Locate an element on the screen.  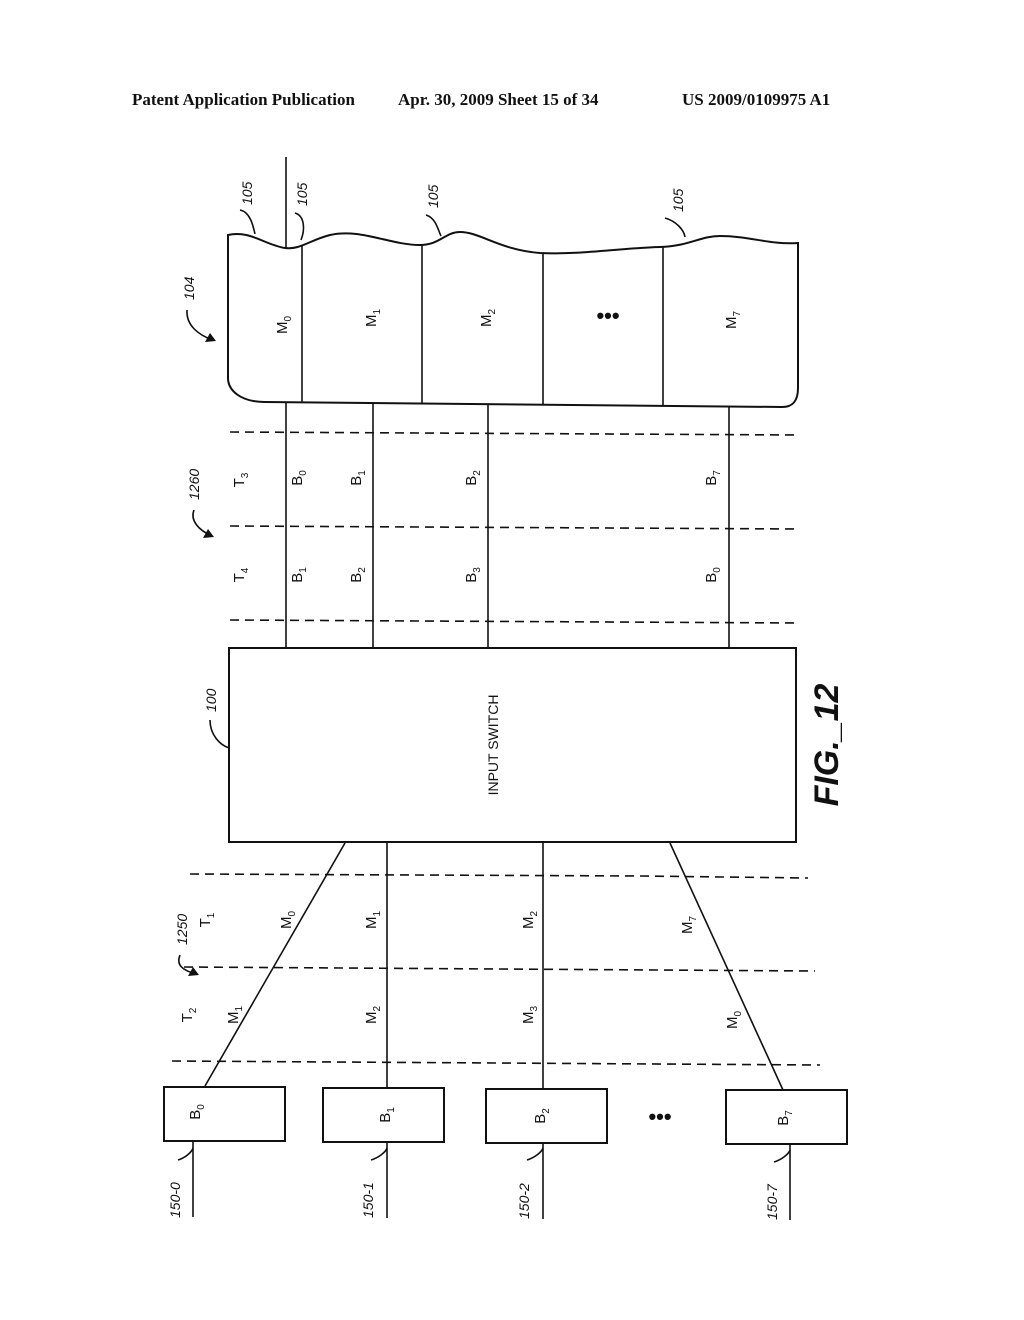
buffer-label-0: B0 is located at coordinates (197, 1112).